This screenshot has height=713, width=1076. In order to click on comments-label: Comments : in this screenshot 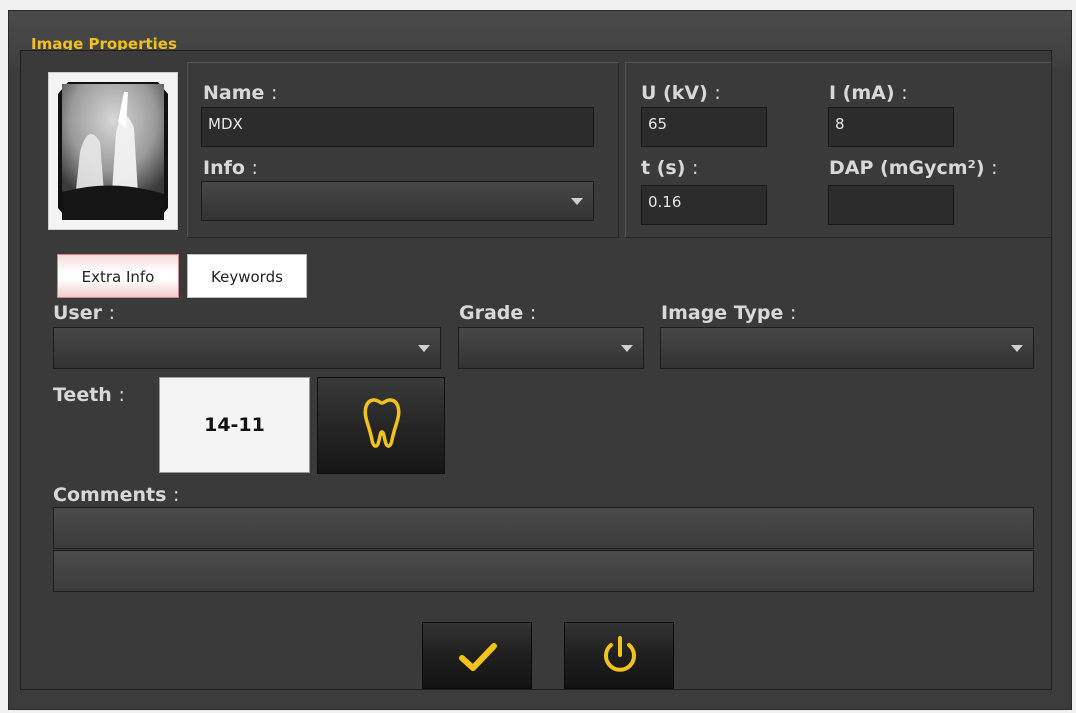, I will do `click(116, 495)`.